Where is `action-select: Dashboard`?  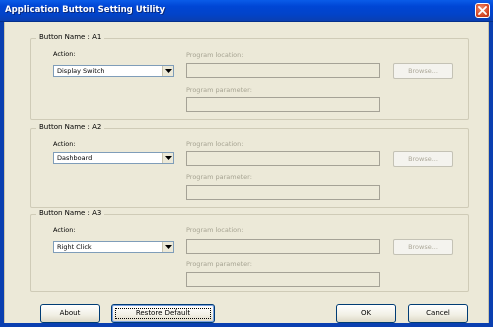
action-select: Dashboard is located at coordinates (113, 158).